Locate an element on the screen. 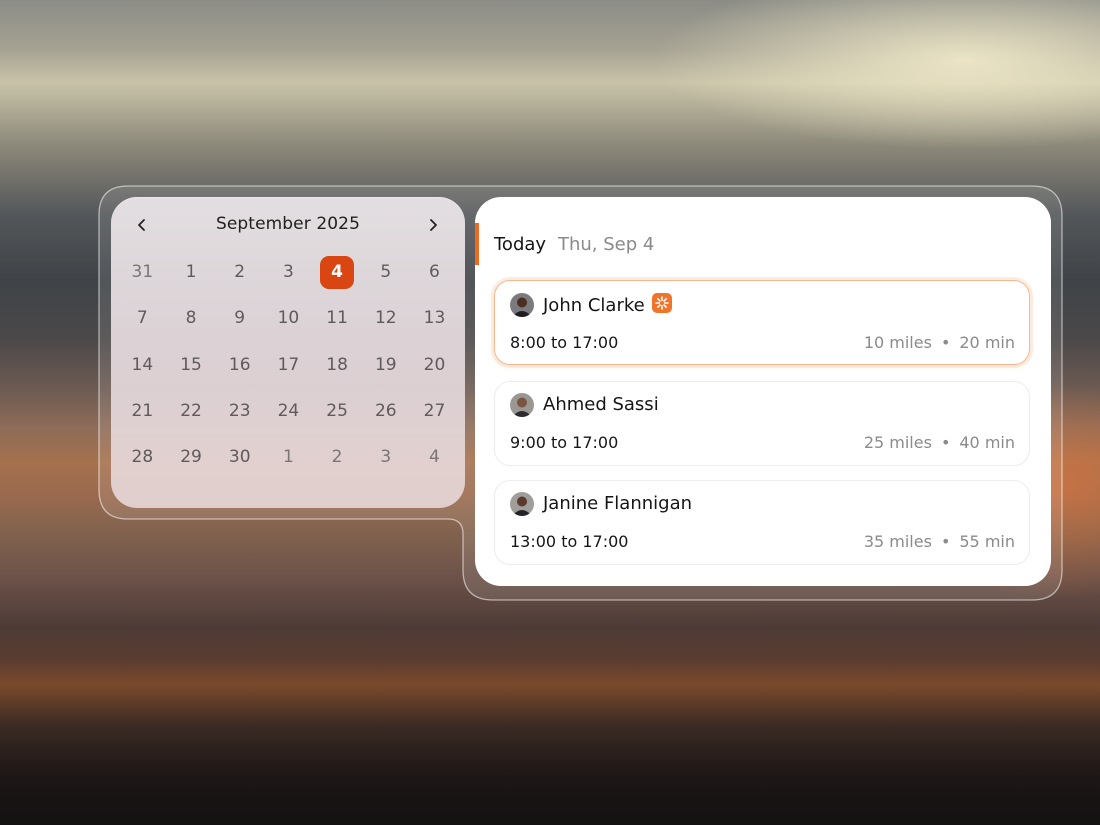 The image size is (1100, 825). calendar-day: 6 is located at coordinates (434, 272).